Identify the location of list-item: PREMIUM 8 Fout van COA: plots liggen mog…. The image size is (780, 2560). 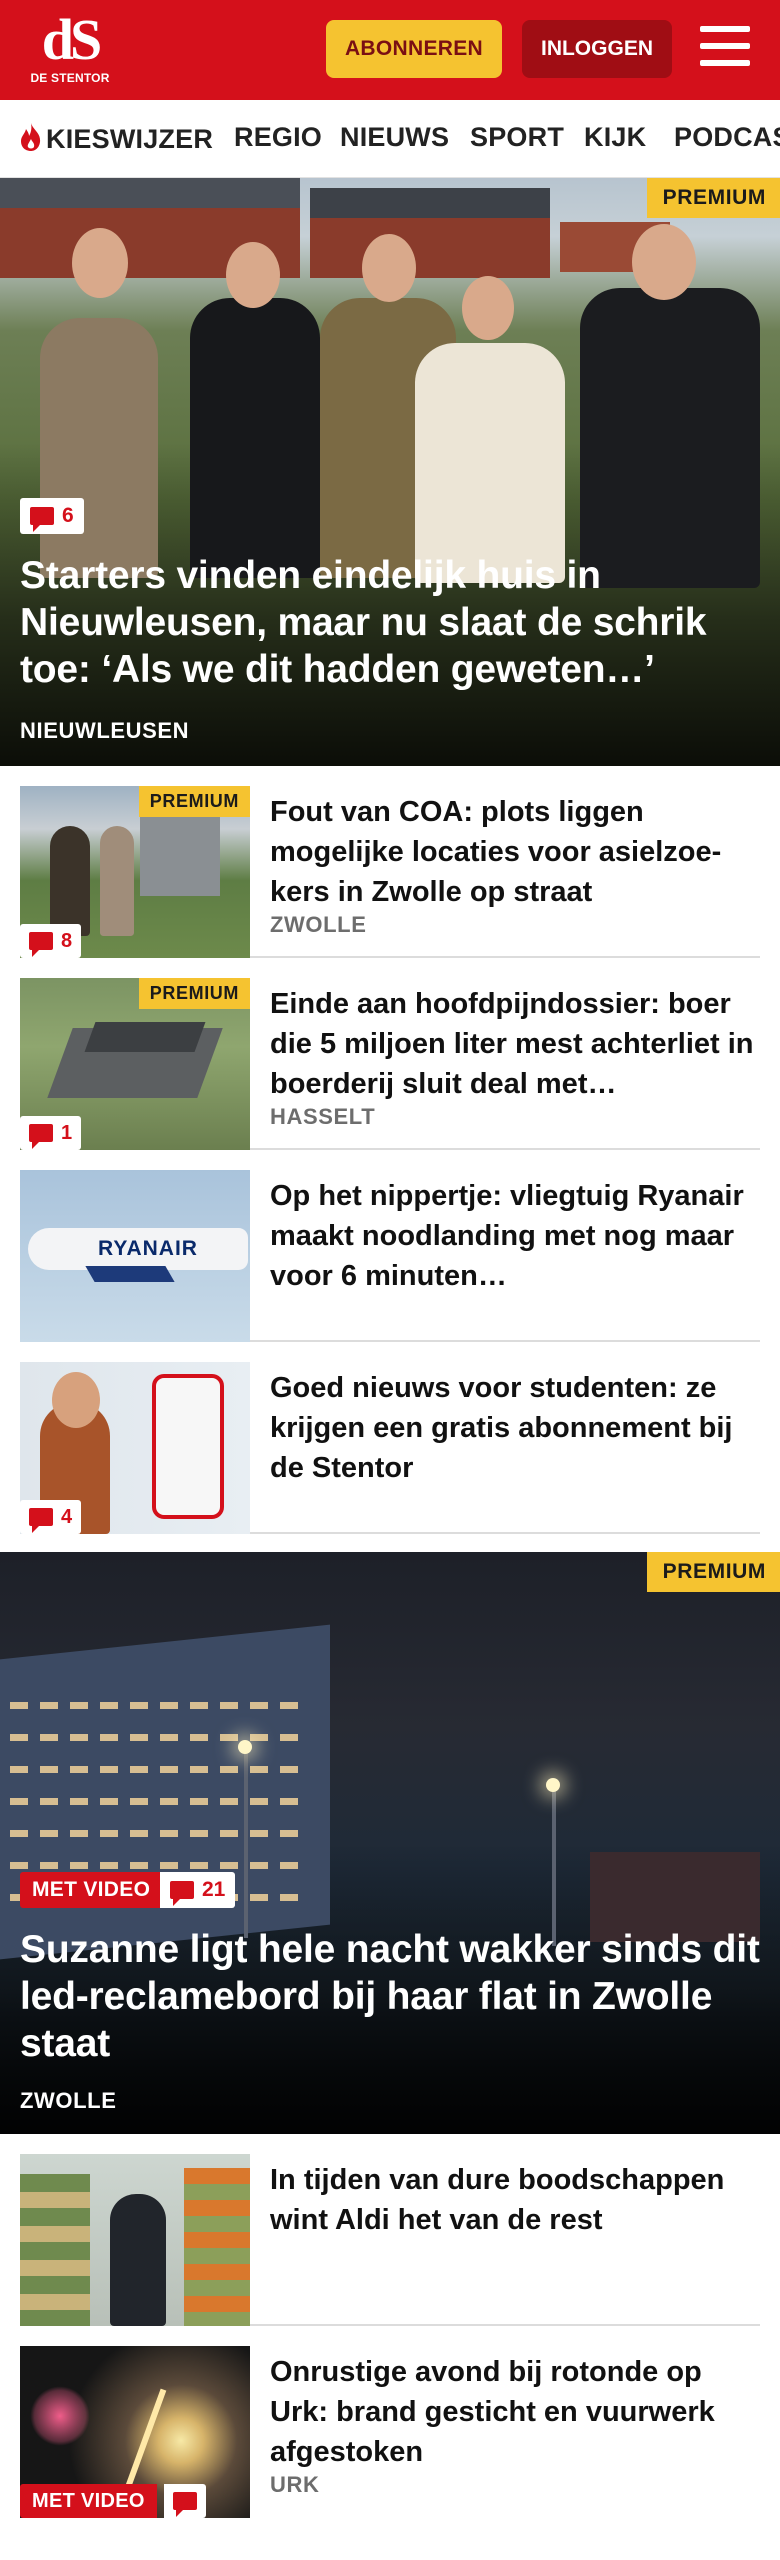
(390, 872).